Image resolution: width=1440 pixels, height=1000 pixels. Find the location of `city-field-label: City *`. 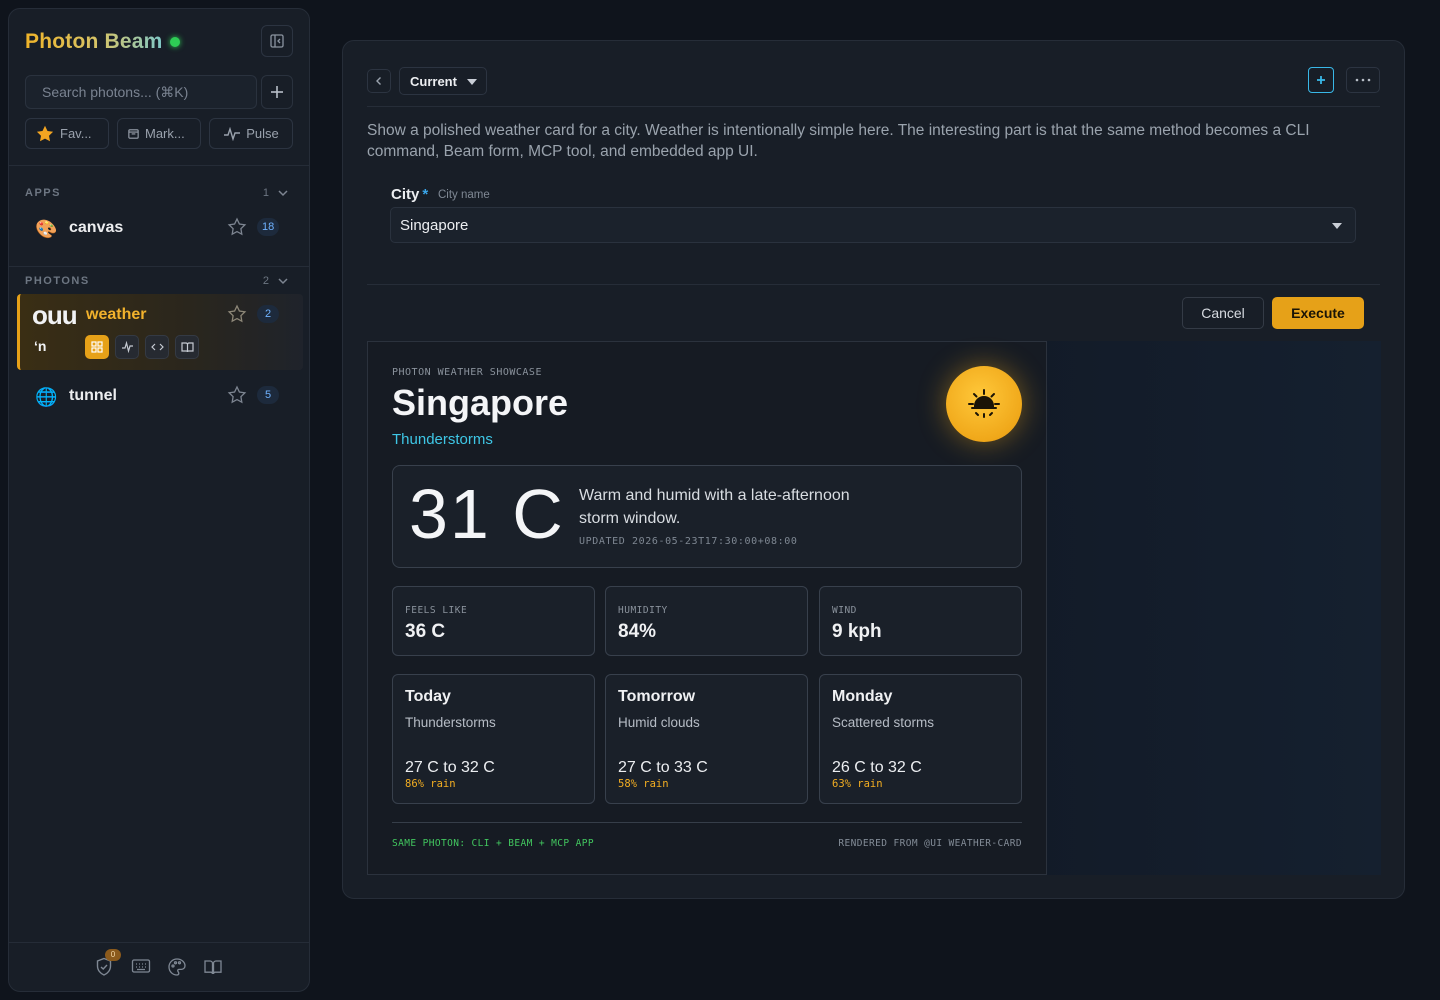

city-field-label: City * is located at coordinates (409, 194).